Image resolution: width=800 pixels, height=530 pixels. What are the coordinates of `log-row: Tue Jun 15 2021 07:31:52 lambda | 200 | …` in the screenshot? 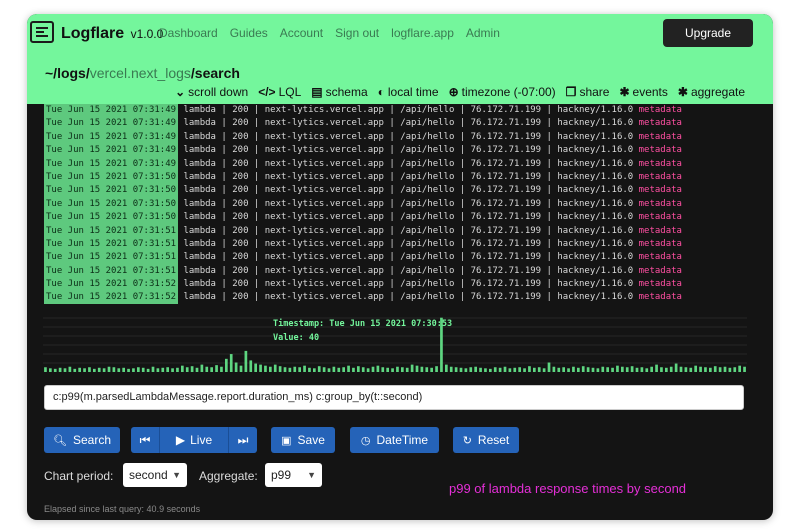 It's located at (394, 297).